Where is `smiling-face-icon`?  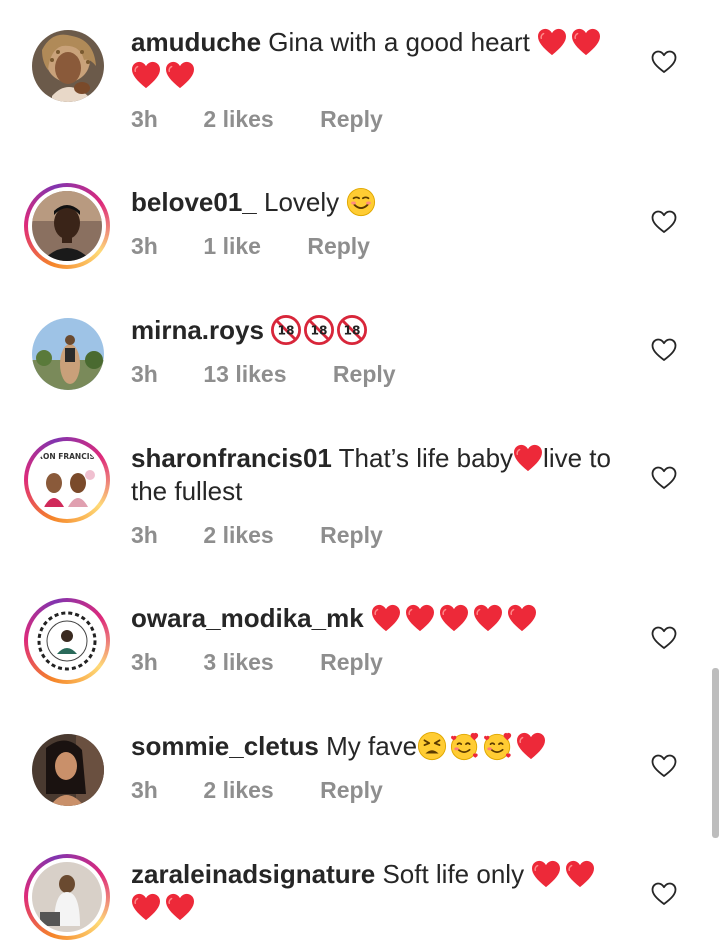 smiling-face-icon is located at coordinates (362, 202).